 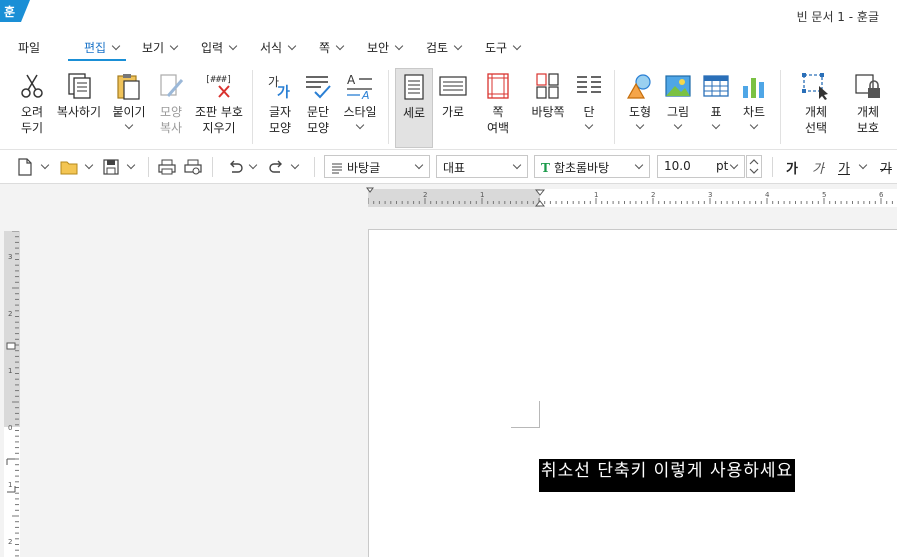 I want to click on active-menu-indicator, so click(x=97, y=60).